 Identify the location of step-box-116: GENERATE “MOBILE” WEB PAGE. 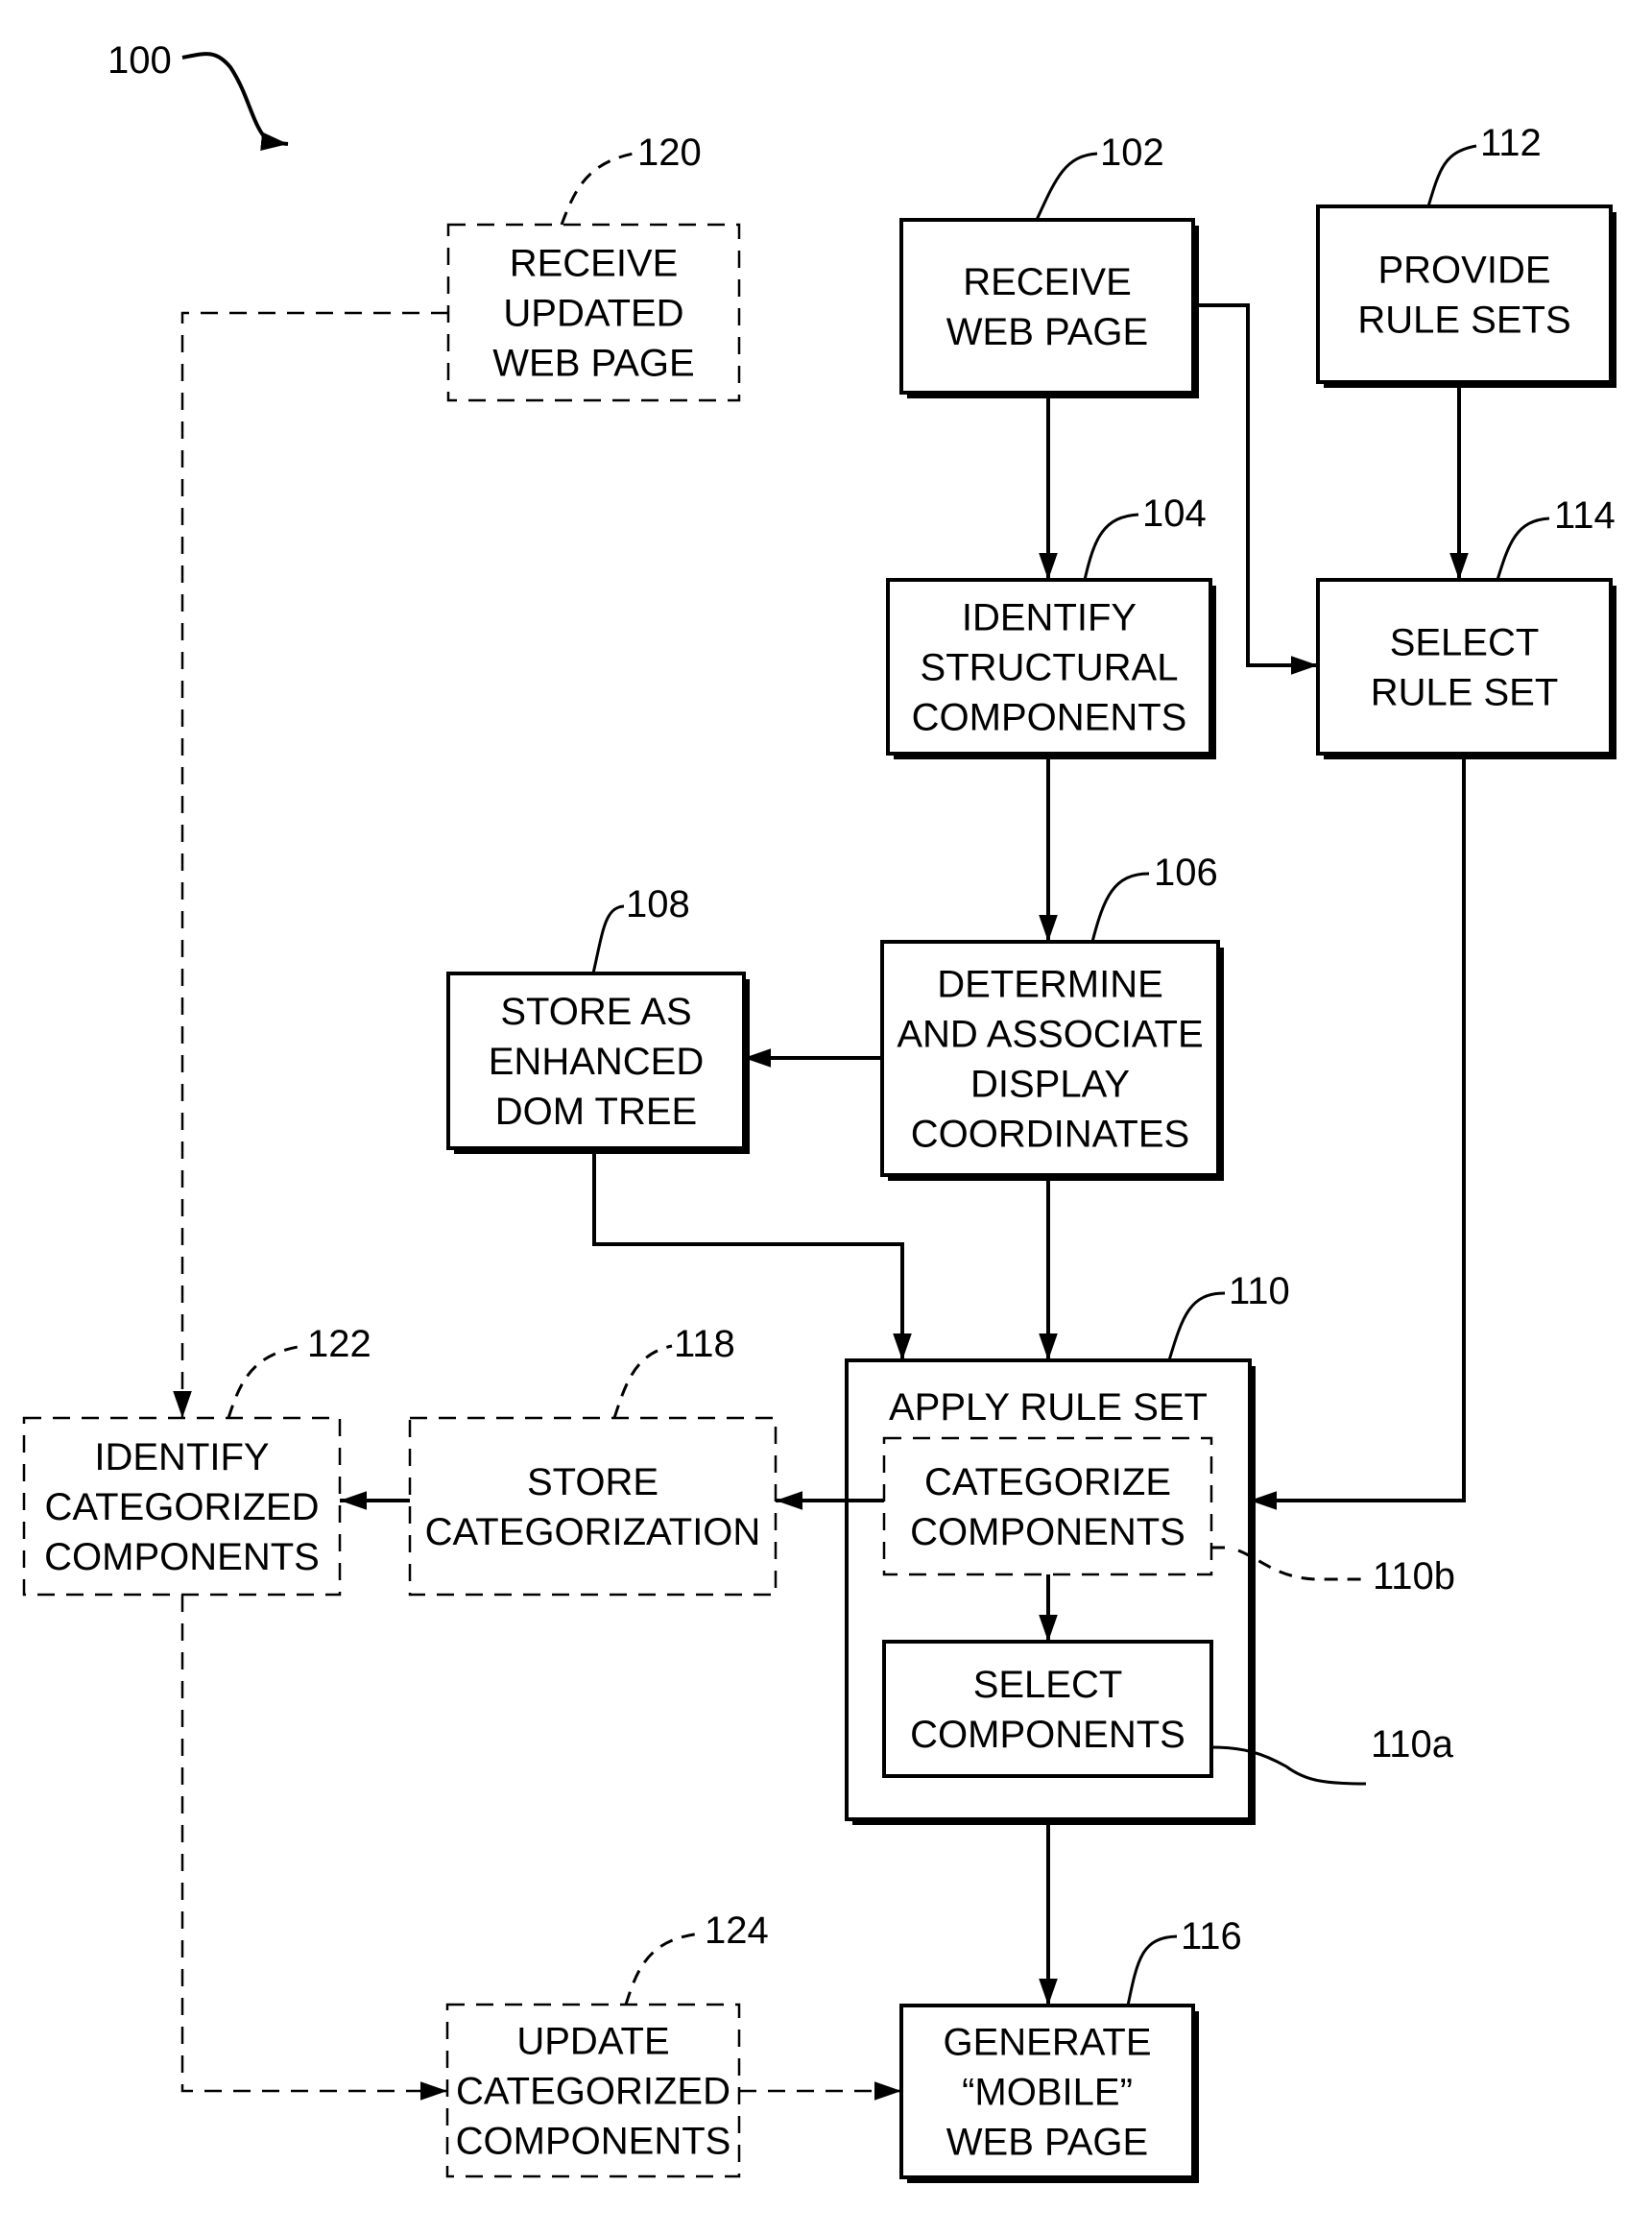
(1049, 2093).